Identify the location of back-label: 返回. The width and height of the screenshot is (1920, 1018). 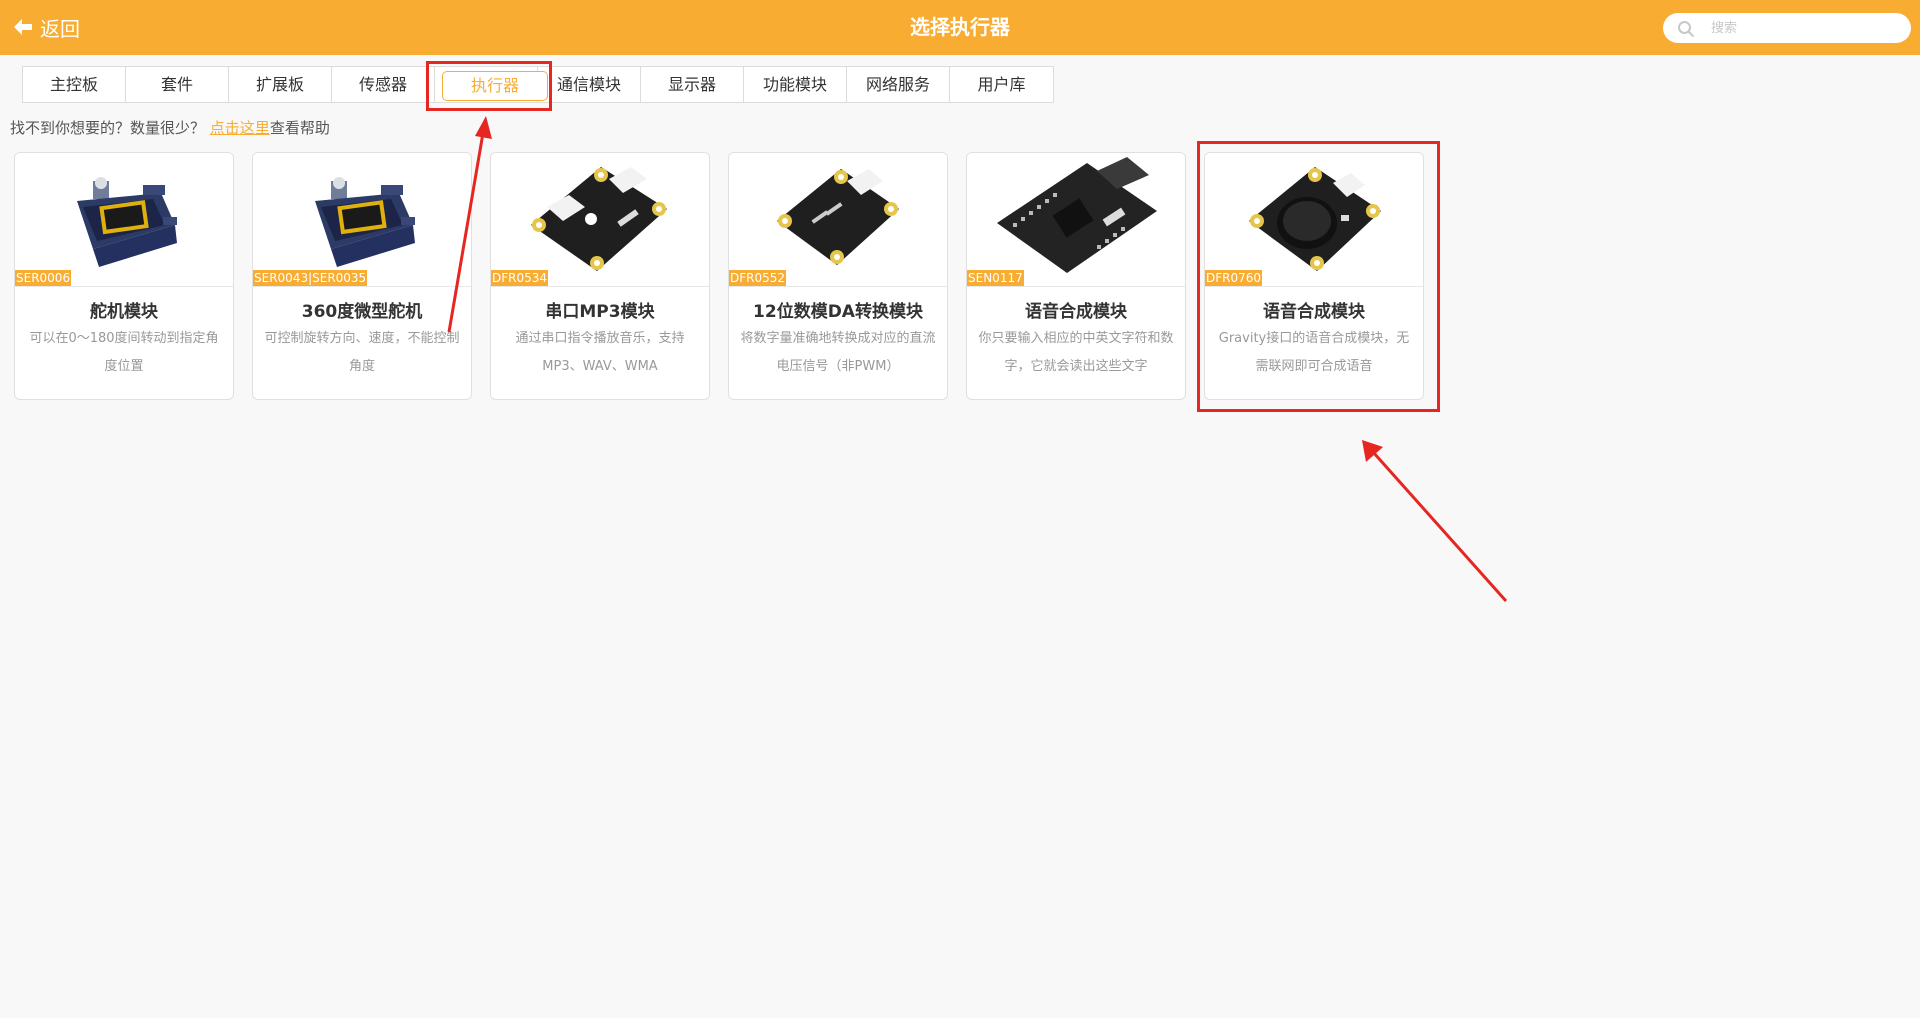
(60, 28).